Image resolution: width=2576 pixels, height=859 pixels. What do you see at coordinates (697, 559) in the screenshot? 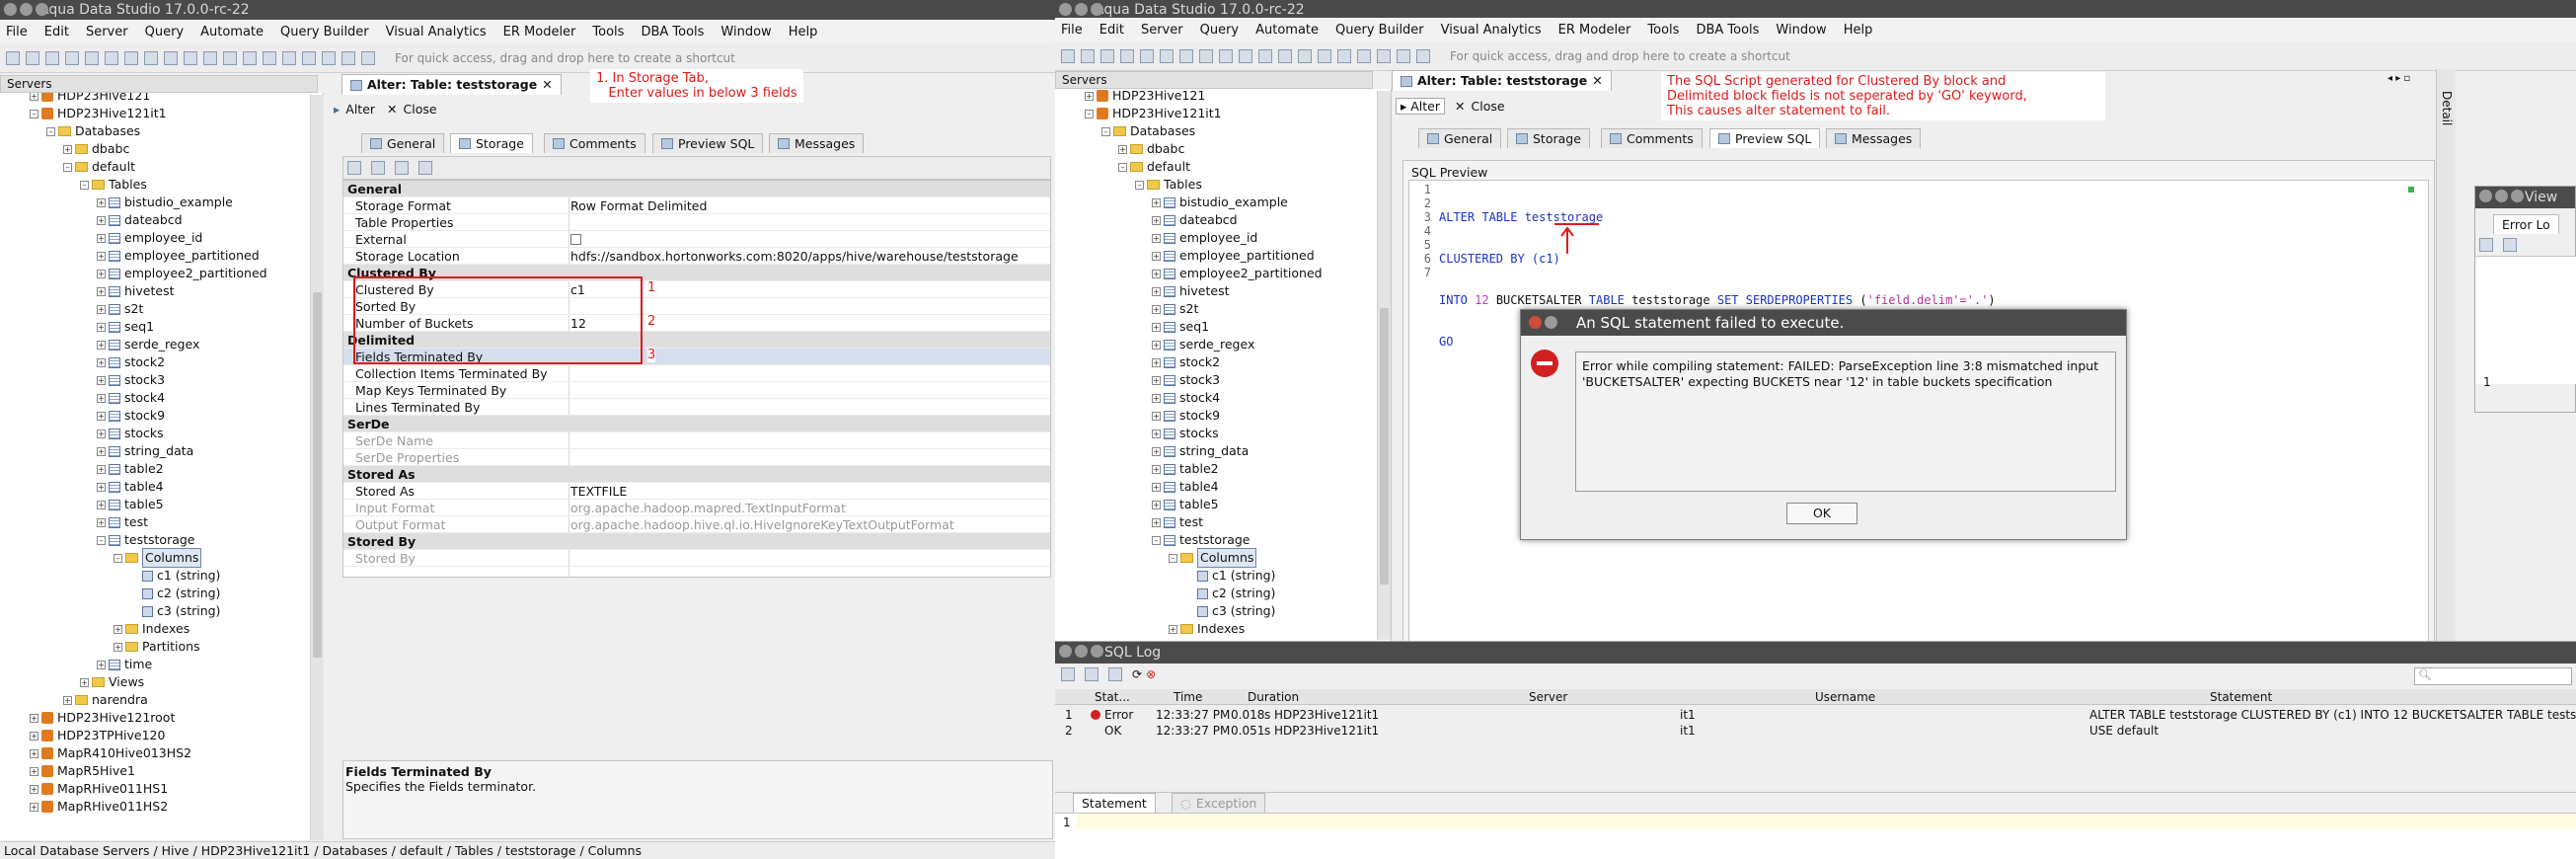
I see `property-row: Stored By` at bounding box center [697, 559].